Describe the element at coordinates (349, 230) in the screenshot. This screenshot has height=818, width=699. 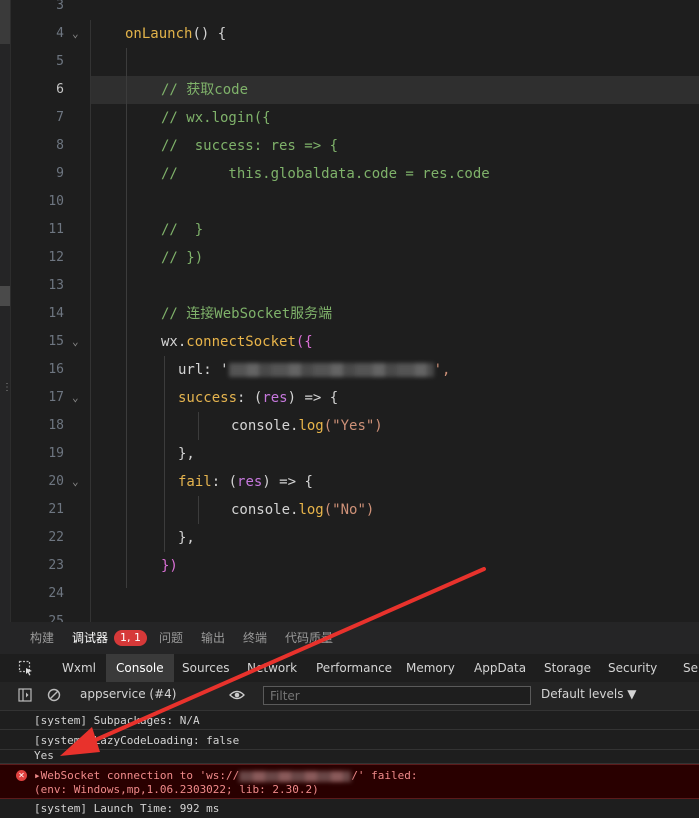
I see `code-line-11: 11 // }` at that location.